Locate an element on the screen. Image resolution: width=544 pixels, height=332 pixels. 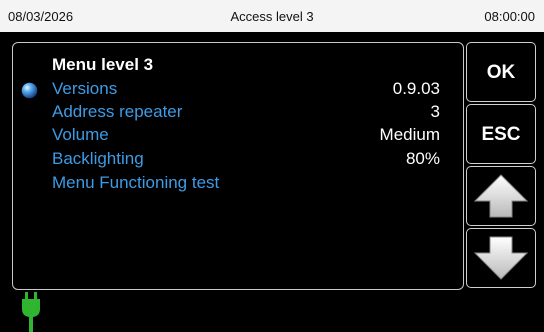
menu-item-value: 0.9.03 is located at coordinates (416, 88).